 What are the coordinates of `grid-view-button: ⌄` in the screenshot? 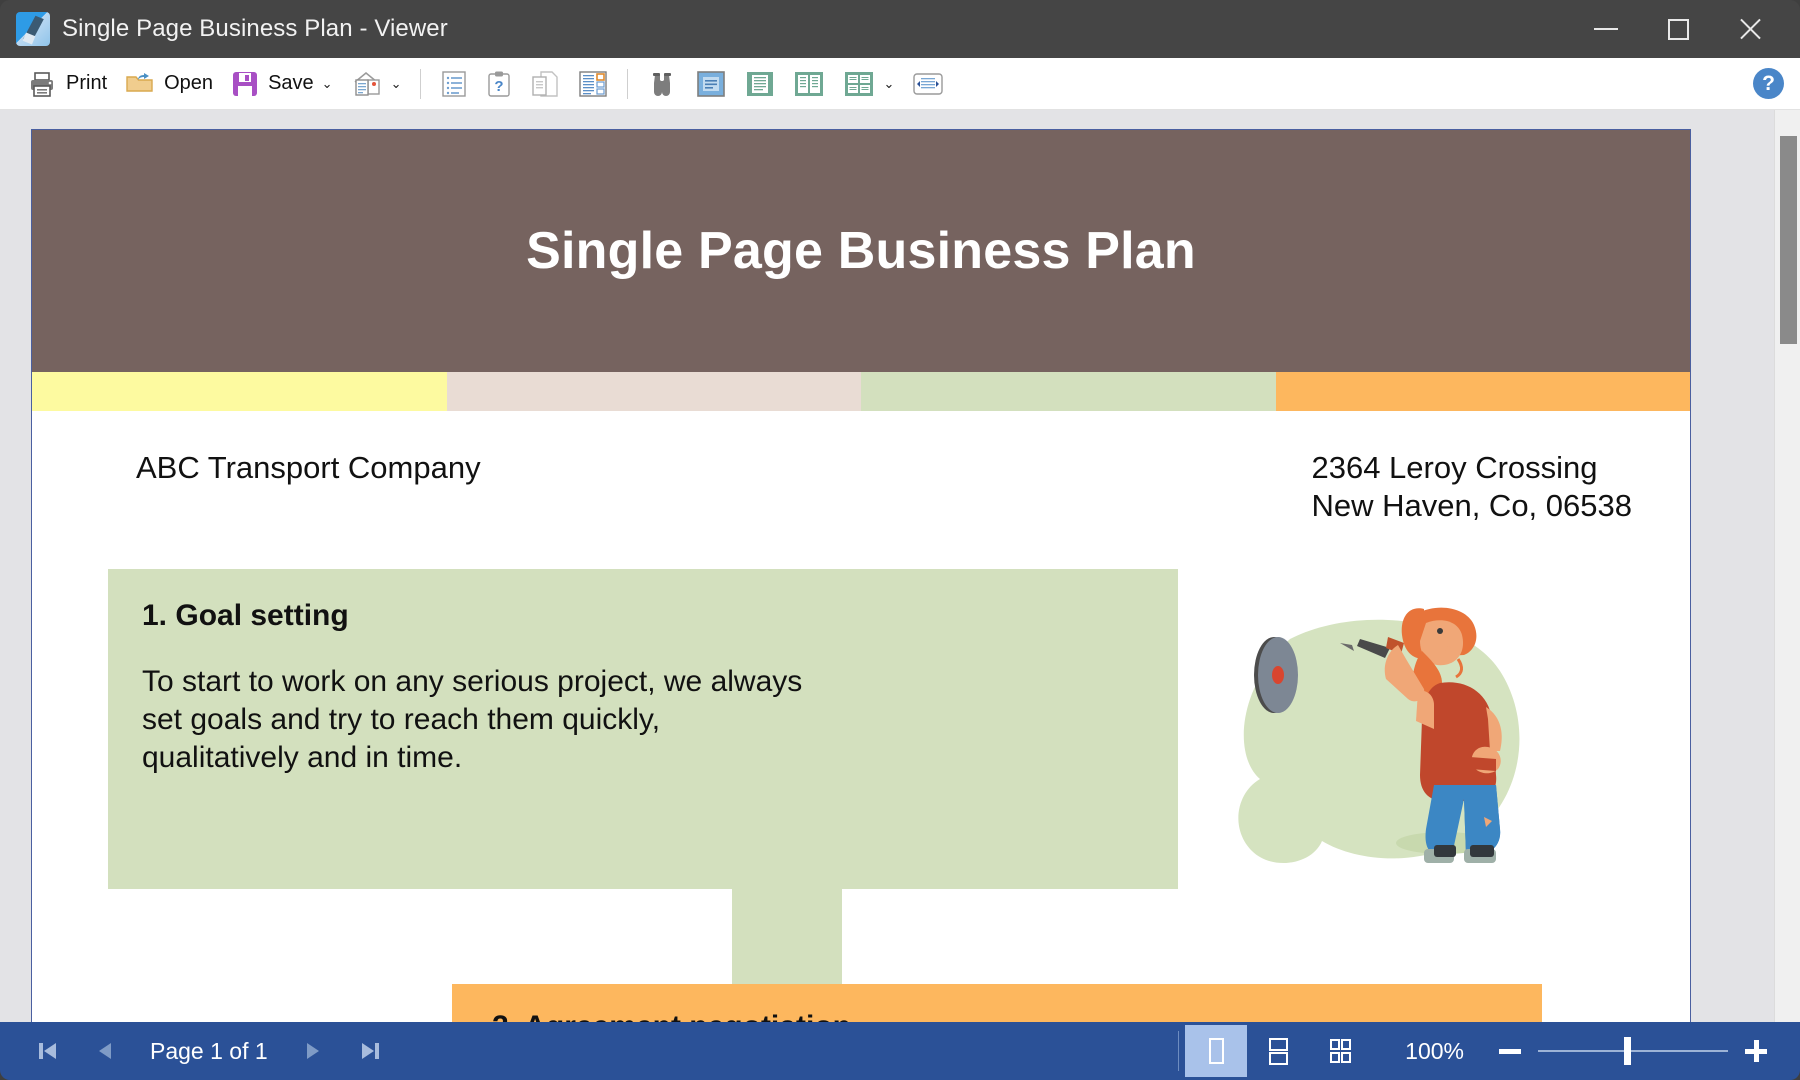 It's located at (868, 84).